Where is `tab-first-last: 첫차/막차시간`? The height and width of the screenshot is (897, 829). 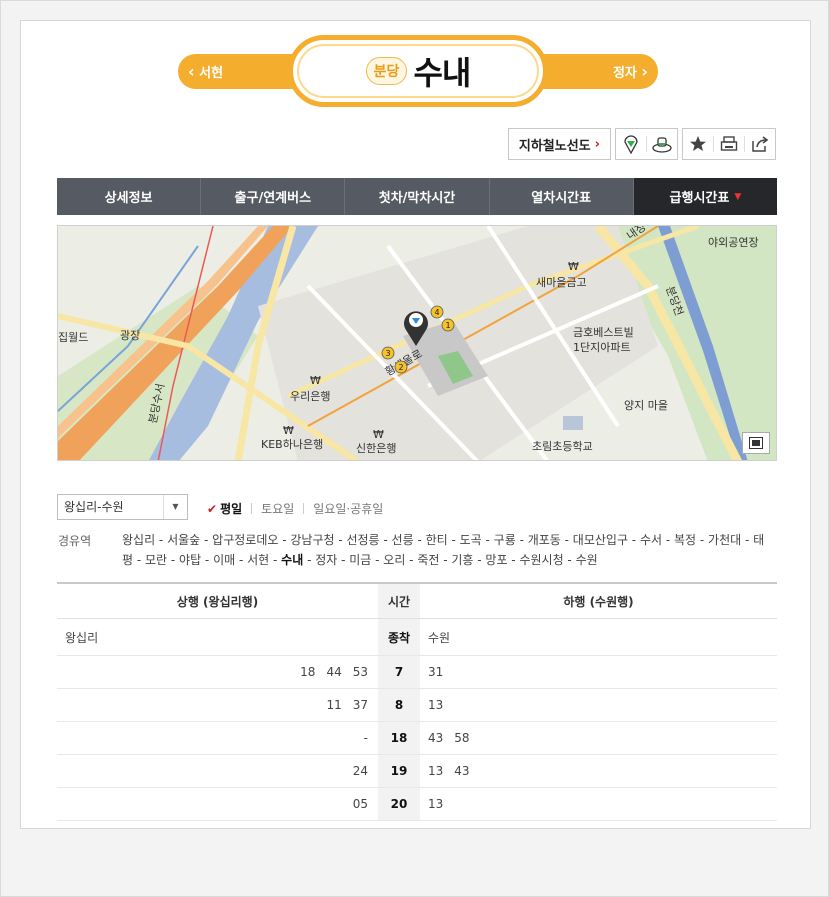
tab-first-last: 첫차/막차시간 is located at coordinates (417, 196).